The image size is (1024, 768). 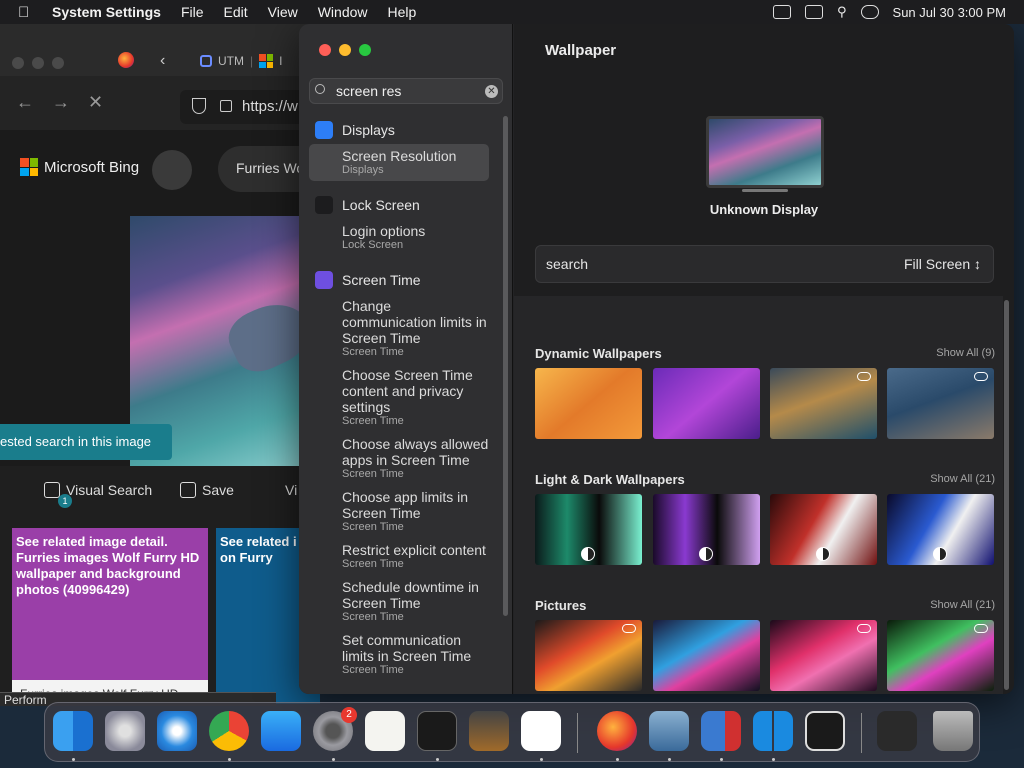 What do you see at coordinates (402, 12) in the screenshot?
I see `menu-help: Help` at bounding box center [402, 12].